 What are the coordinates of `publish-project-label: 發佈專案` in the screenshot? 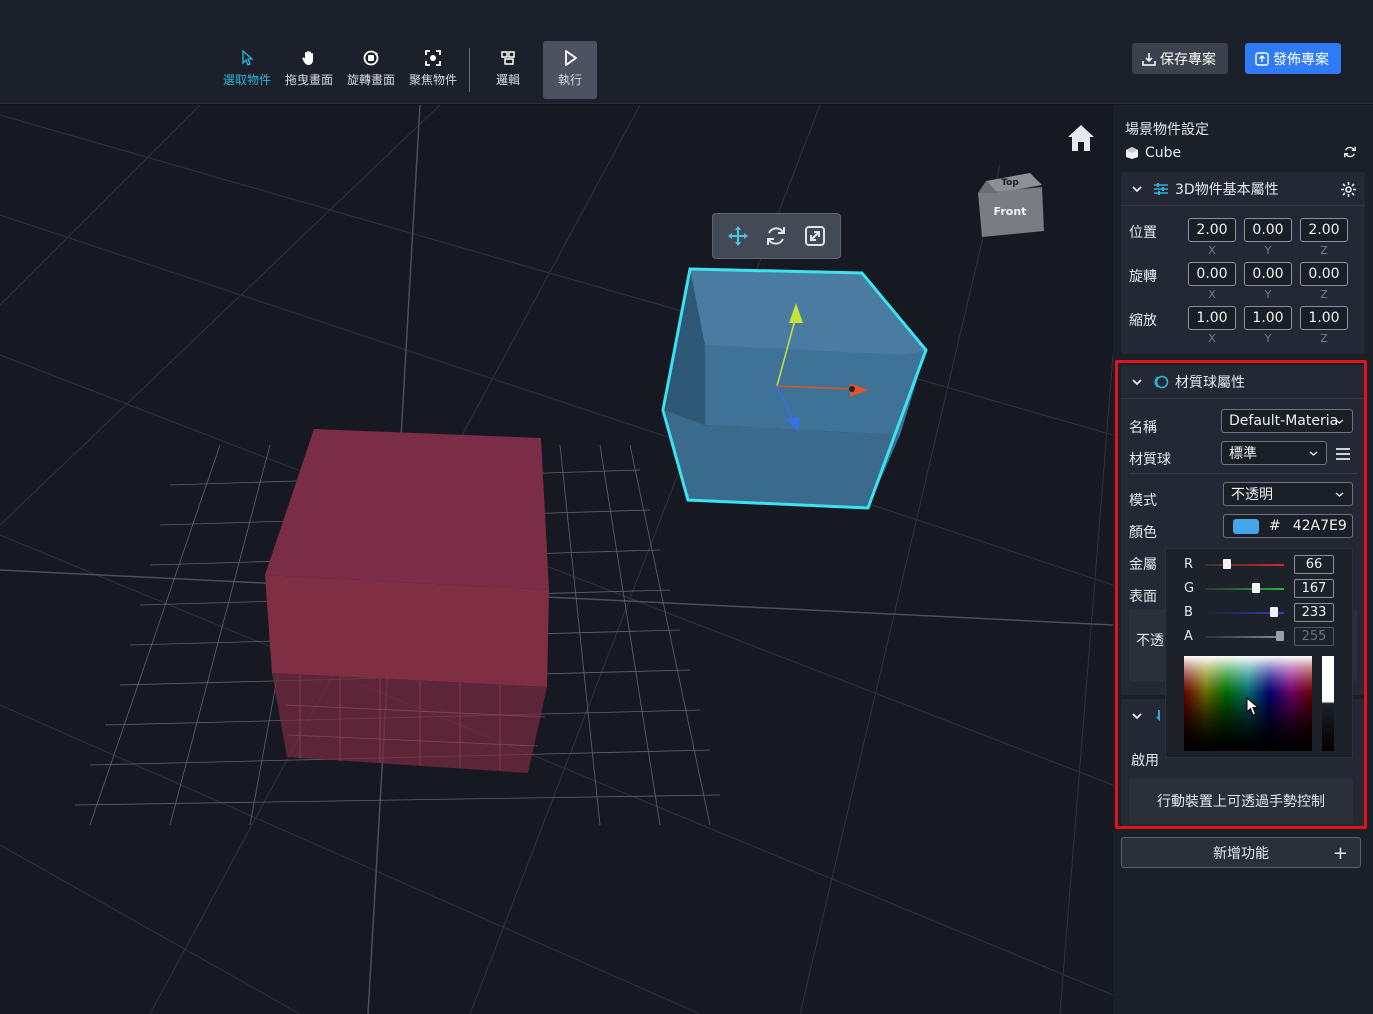 It's located at (1301, 59).